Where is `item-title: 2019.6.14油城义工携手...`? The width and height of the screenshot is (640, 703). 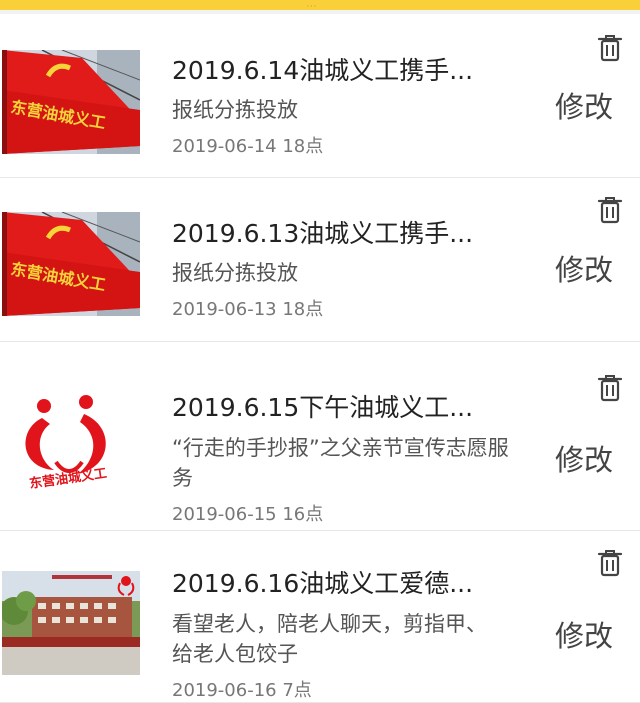 item-title: 2019.6.14油城义工携手... is located at coordinates (323, 70).